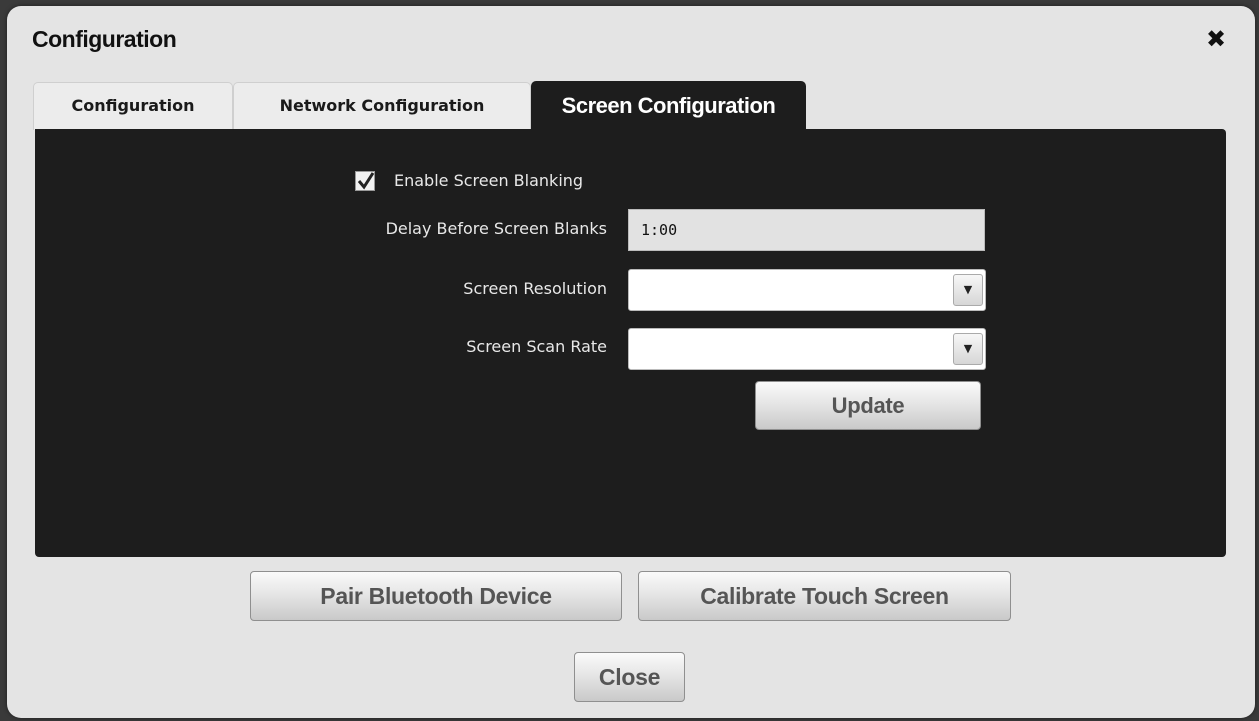 This screenshot has height=721, width=1259. I want to click on update-button: Update, so click(868, 405).